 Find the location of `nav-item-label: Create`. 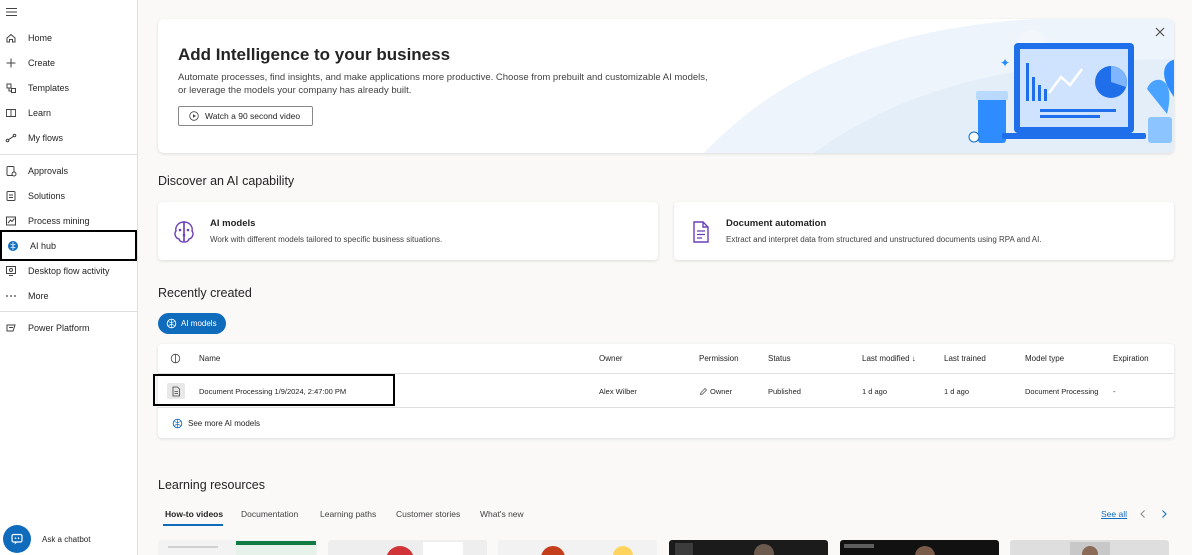

nav-item-label: Create is located at coordinates (42, 63).